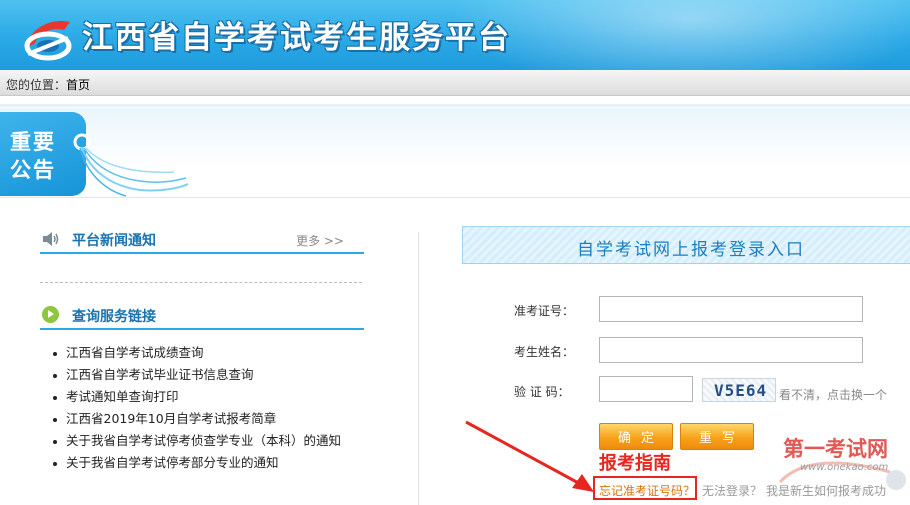 This screenshot has height=505, width=910. Describe the element at coordinates (195, 397) in the screenshot. I see `service-link-item: 考试通知单查询打印` at that location.